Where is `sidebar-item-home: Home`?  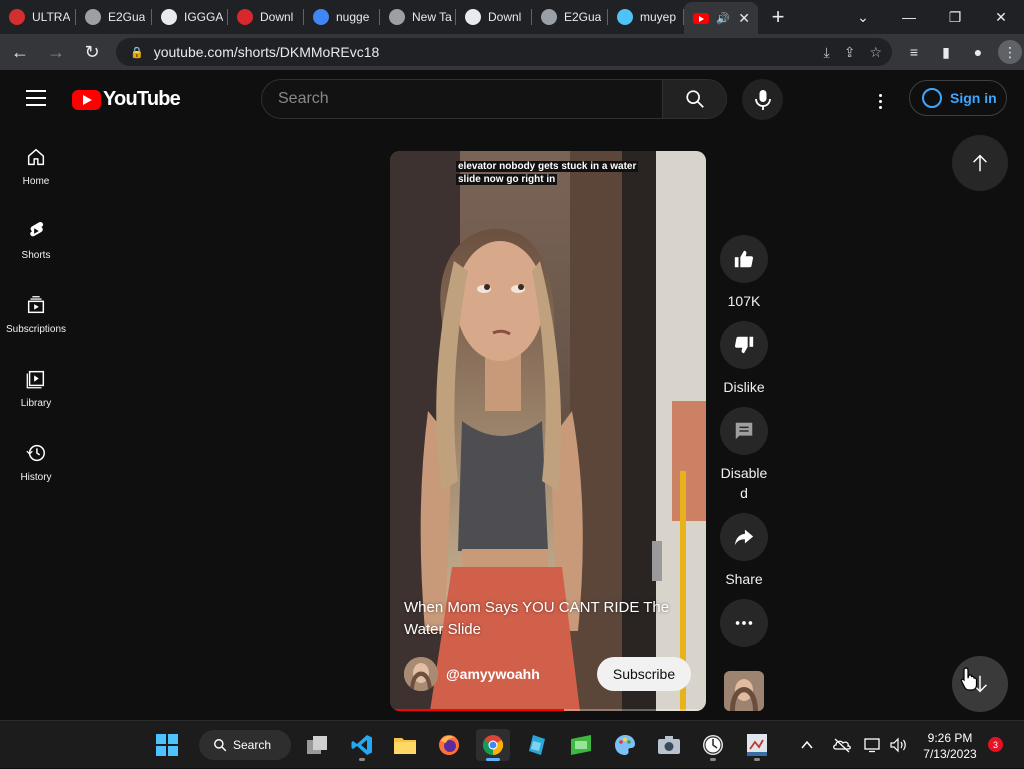 sidebar-item-home: Home is located at coordinates (36, 163).